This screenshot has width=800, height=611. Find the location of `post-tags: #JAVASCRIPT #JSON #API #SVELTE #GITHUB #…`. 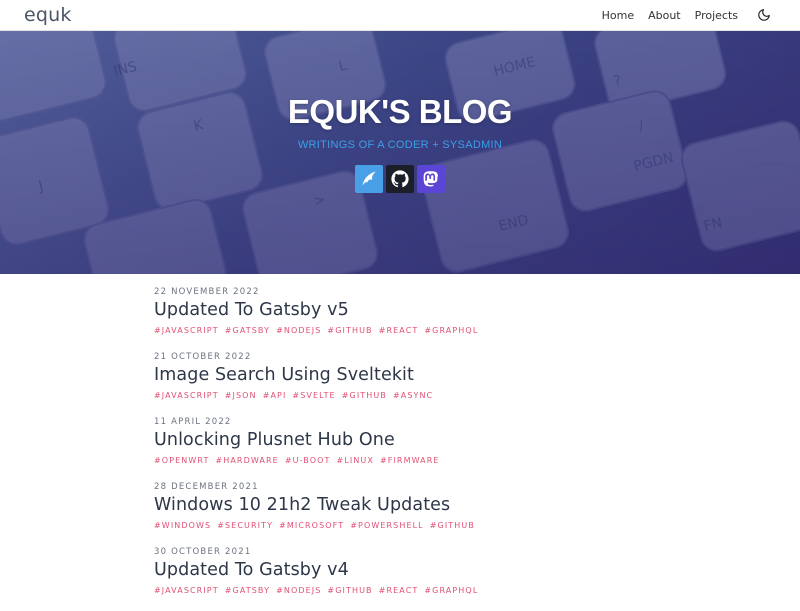

post-tags: #JAVASCRIPT #JSON #API #SVELTE #GITHUB #… is located at coordinates (404, 396).